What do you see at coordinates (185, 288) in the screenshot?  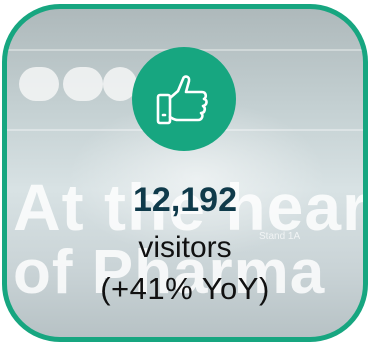 I see `yoy-change: (+41% YoY)` at bounding box center [185, 288].